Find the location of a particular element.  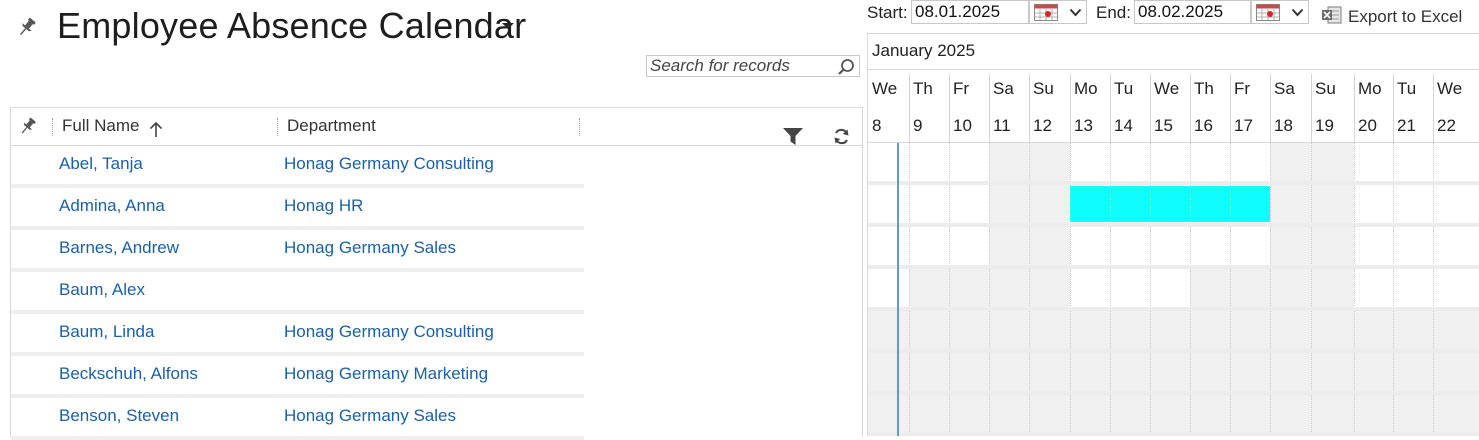

day-number-label: 16 is located at coordinates (1203, 125).